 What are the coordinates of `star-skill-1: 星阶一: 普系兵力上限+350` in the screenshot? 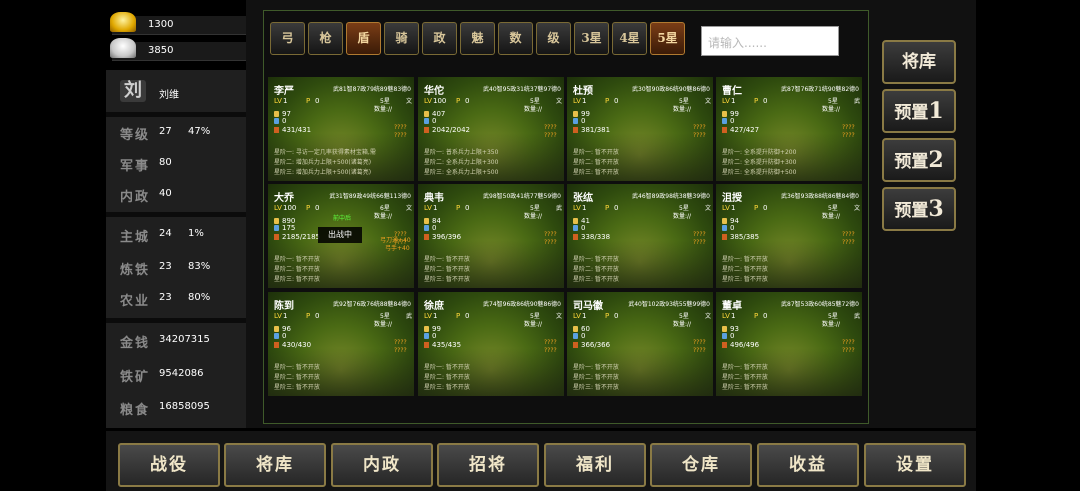 It's located at (461, 152).